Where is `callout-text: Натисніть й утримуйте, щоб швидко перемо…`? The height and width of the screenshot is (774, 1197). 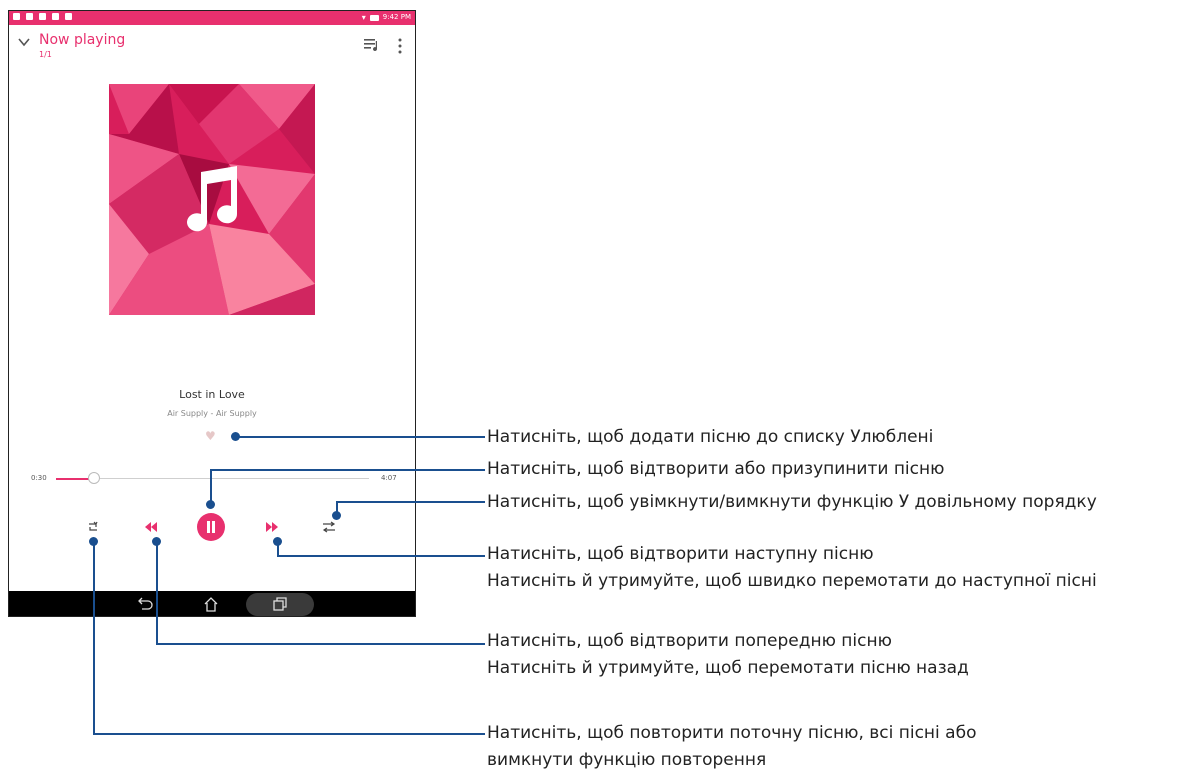 callout-text: Натисніть й утримуйте, щоб швидко перемо… is located at coordinates (792, 581).